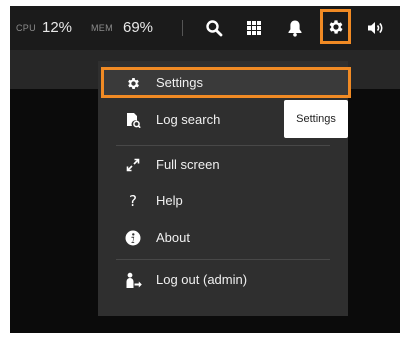 This screenshot has width=407, height=345. Describe the element at coordinates (254, 28) in the screenshot. I see `grid-icon` at that location.